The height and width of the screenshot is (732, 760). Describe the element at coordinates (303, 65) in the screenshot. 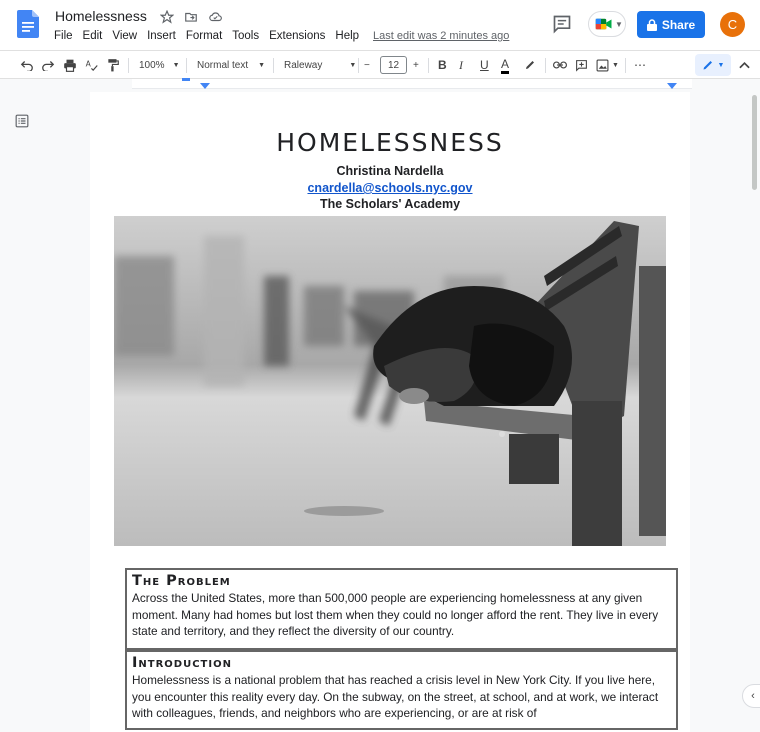

I see `font-value: Raleway` at that location.